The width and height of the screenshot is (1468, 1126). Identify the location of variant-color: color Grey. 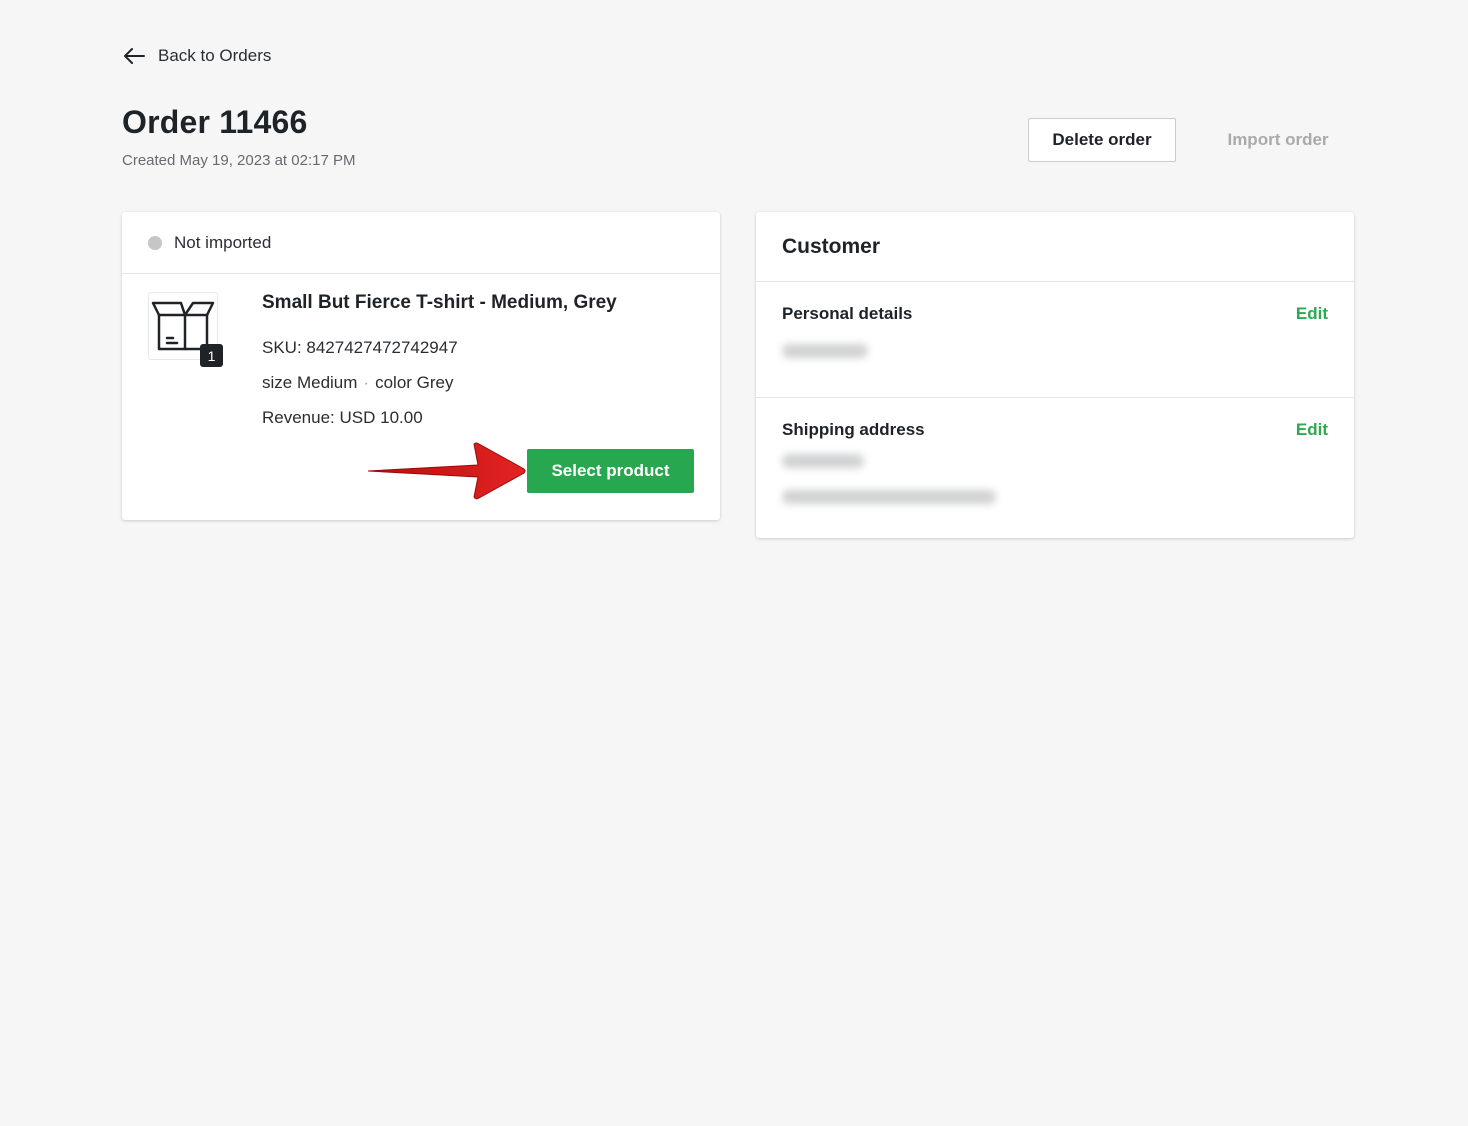
(414, 382).